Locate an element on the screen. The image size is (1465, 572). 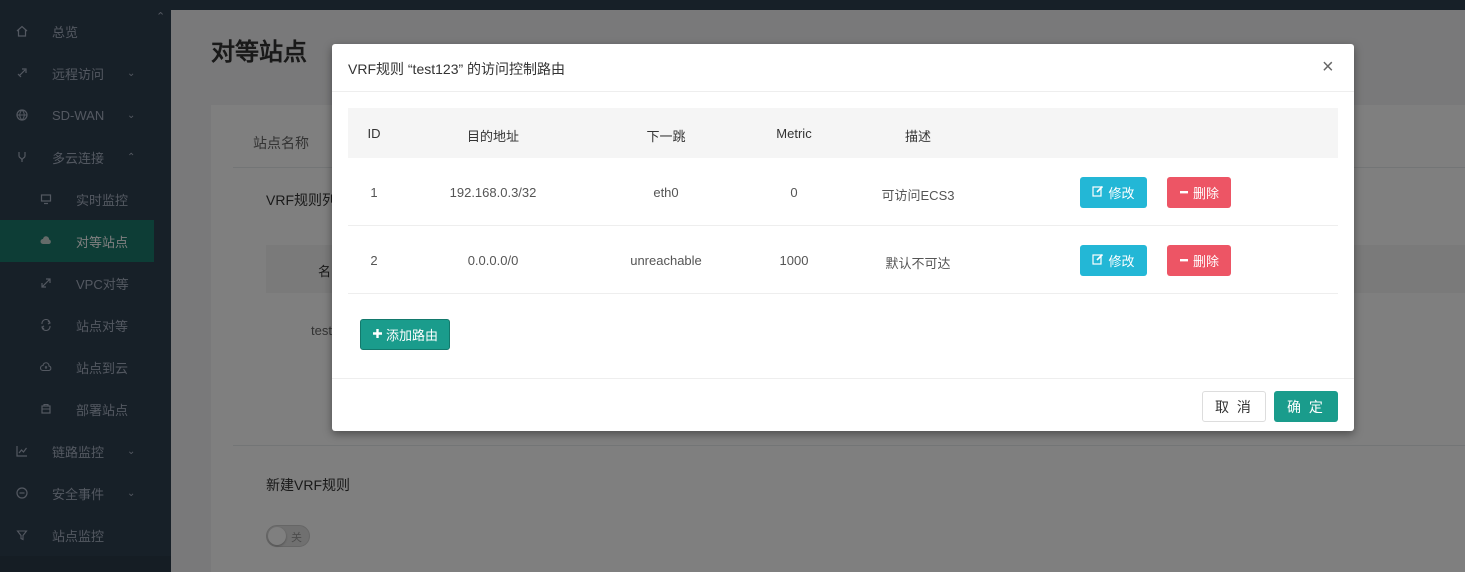
plus-icon is located at coordinates (377, 334).